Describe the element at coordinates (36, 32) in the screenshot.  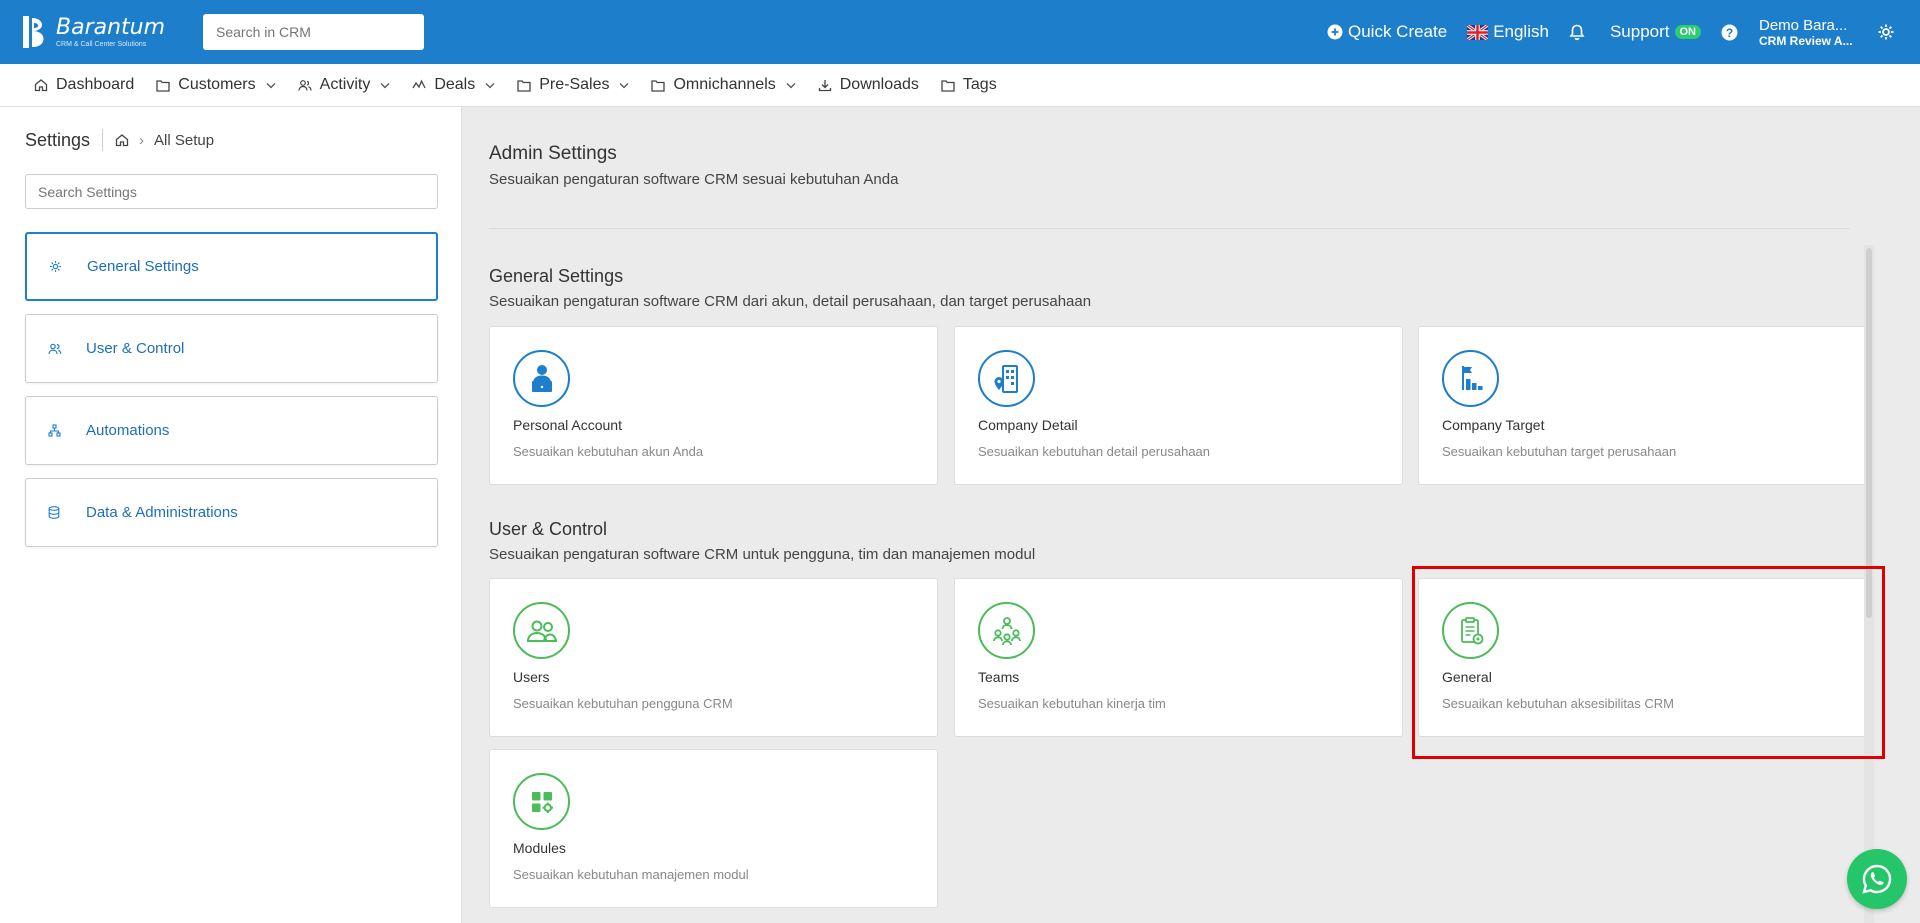
I see `logo-mark-icon` at that location.